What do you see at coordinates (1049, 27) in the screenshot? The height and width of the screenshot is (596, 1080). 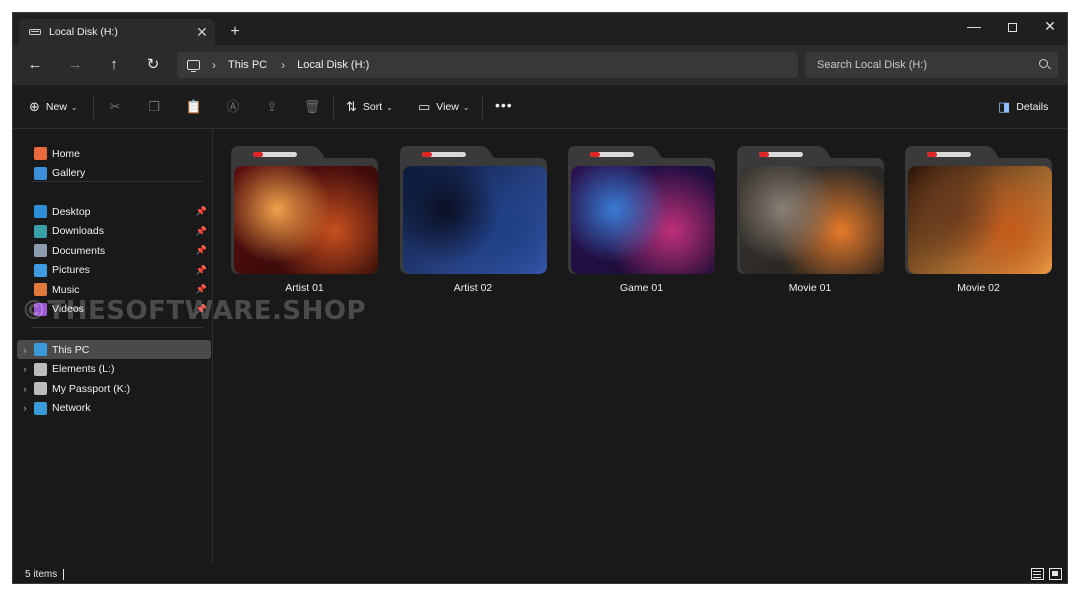 I see `close-window-button: ✕` at bounding box center [1049, 27].